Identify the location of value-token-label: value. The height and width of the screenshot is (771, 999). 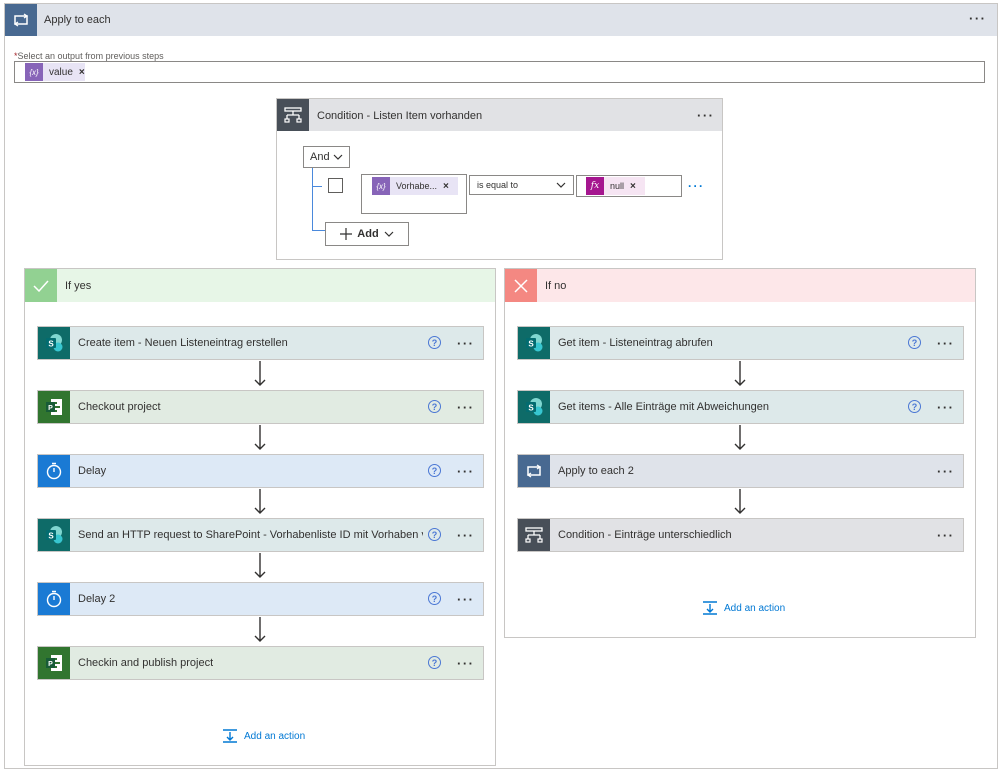
(61, 72).